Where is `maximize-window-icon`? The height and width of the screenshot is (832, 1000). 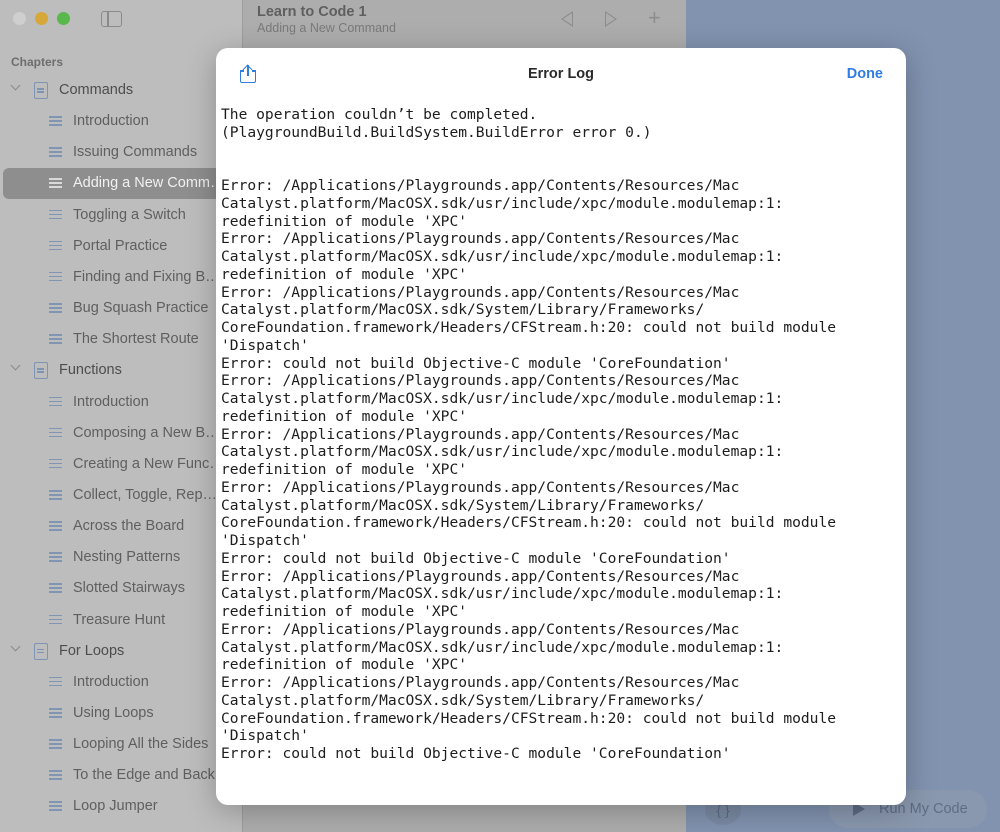
maximize-window-icon is located at coordinates (63, 18).